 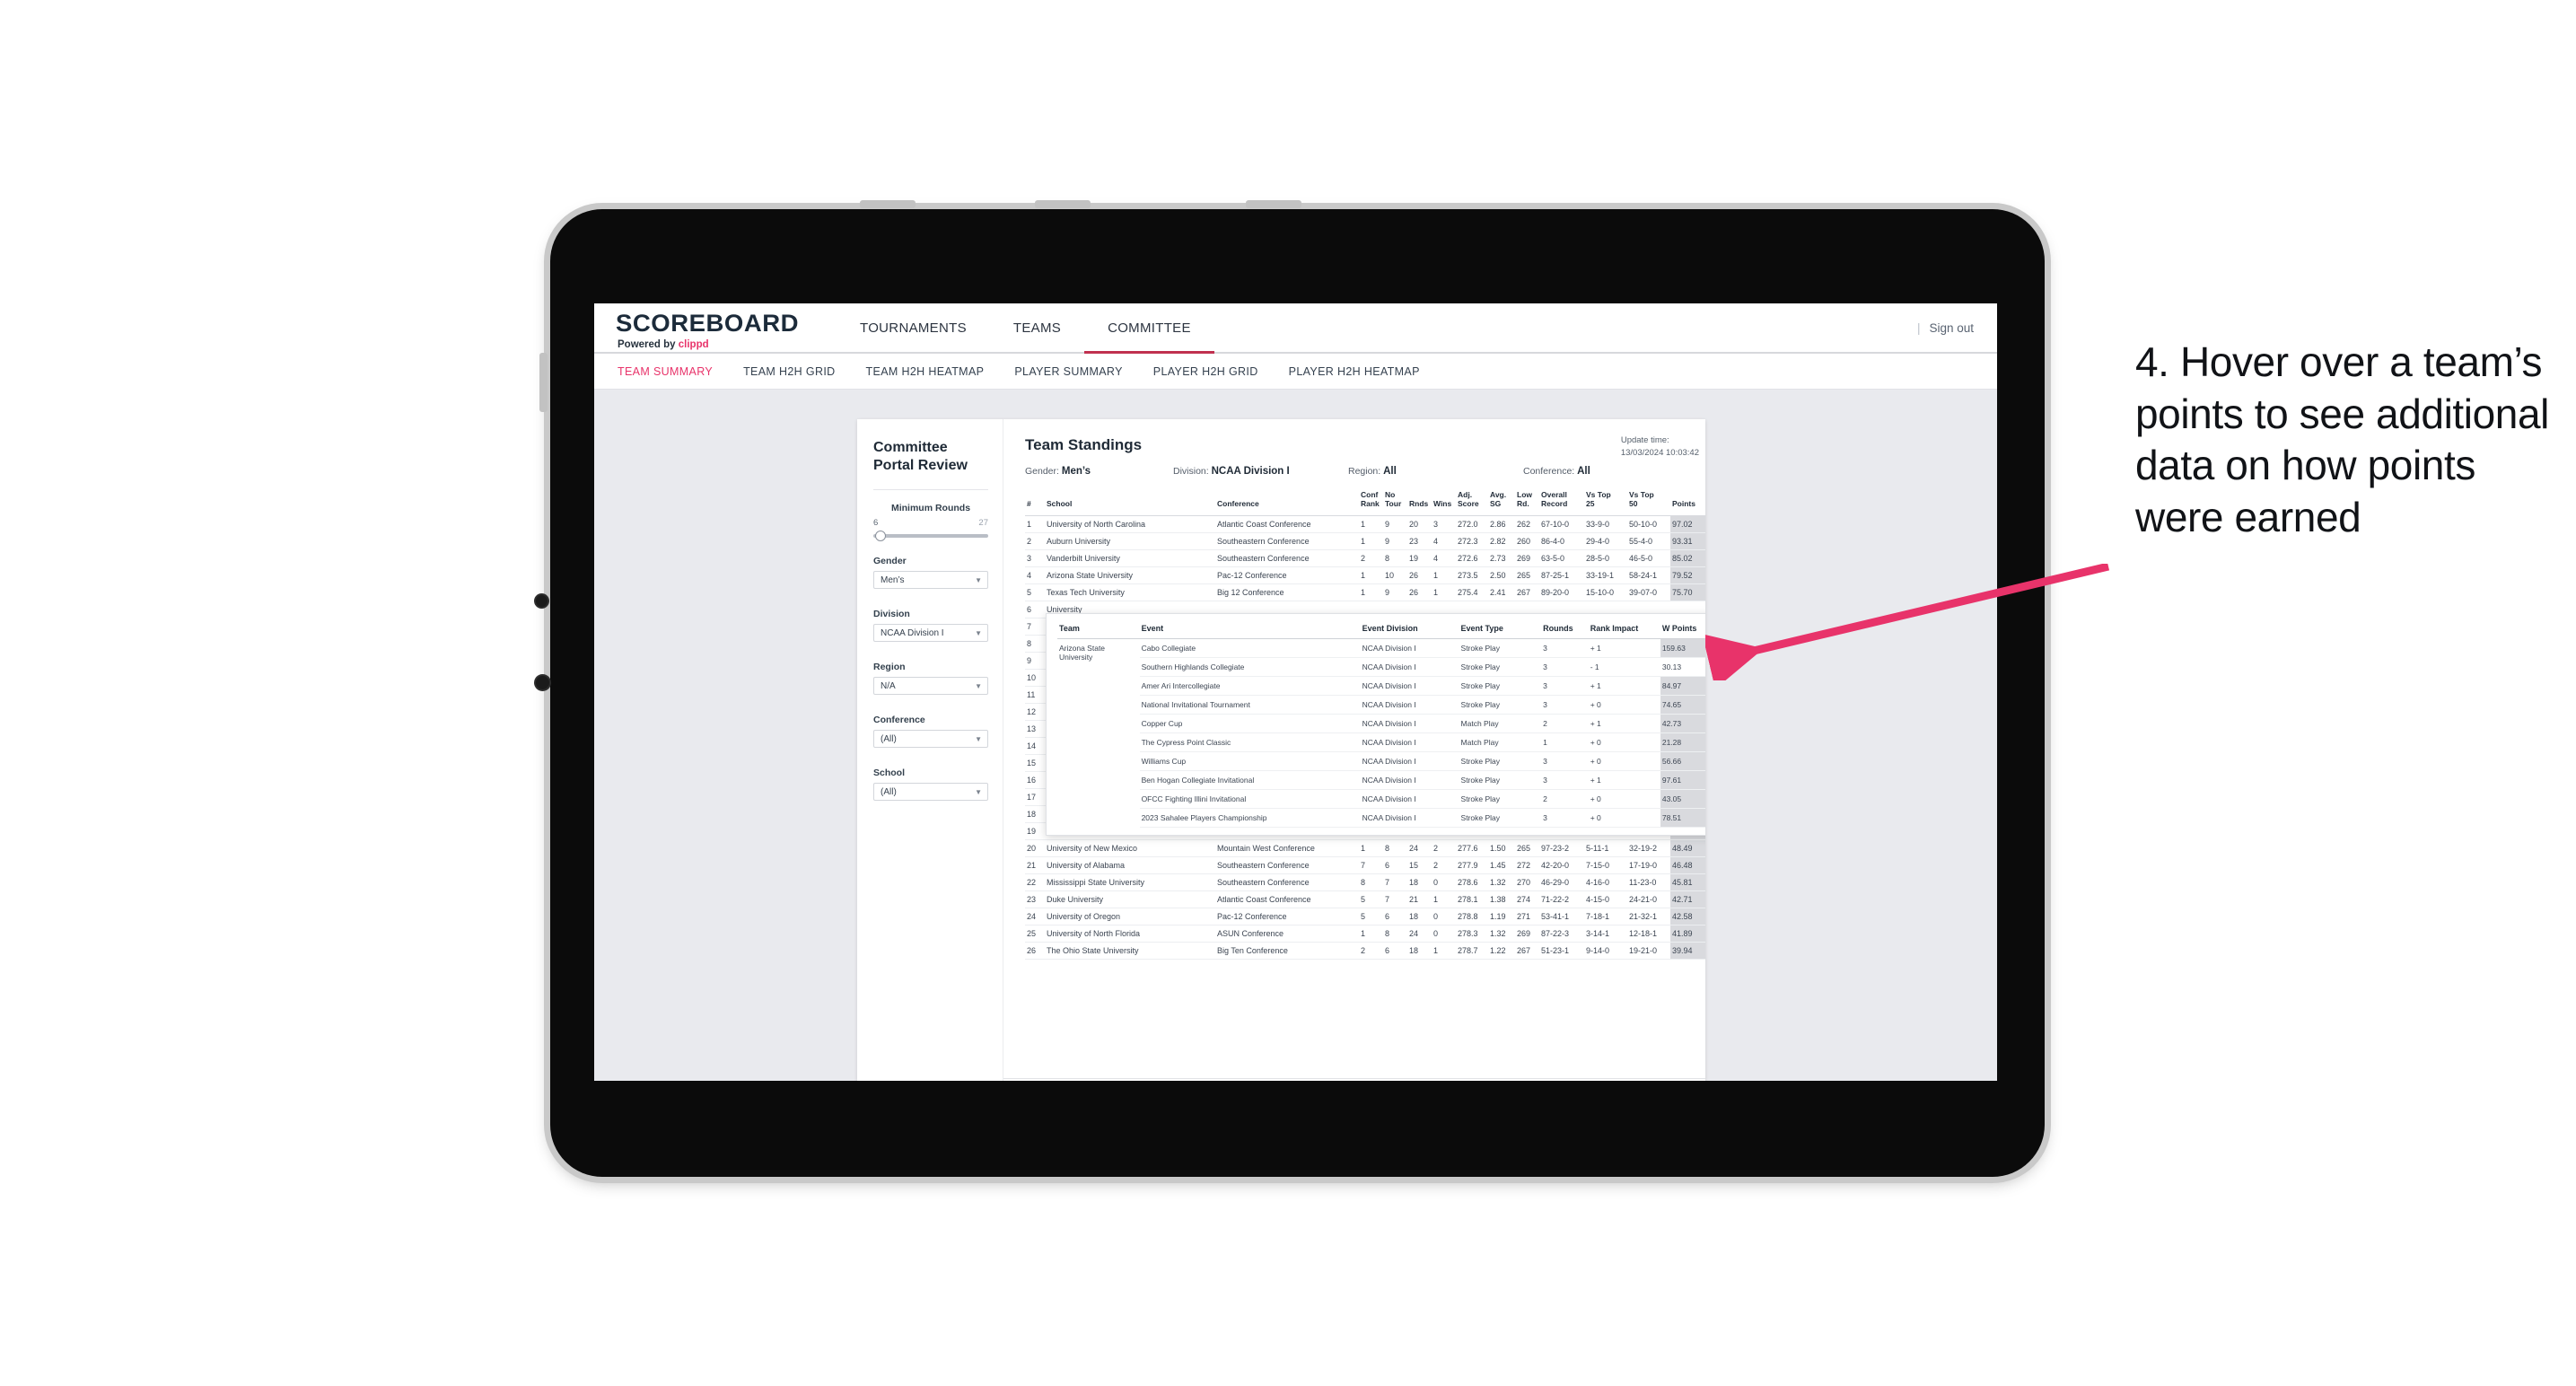 I want to click on update-time: Update time: 13/03/2024 10:03:42, so click(x=1660, y=447).